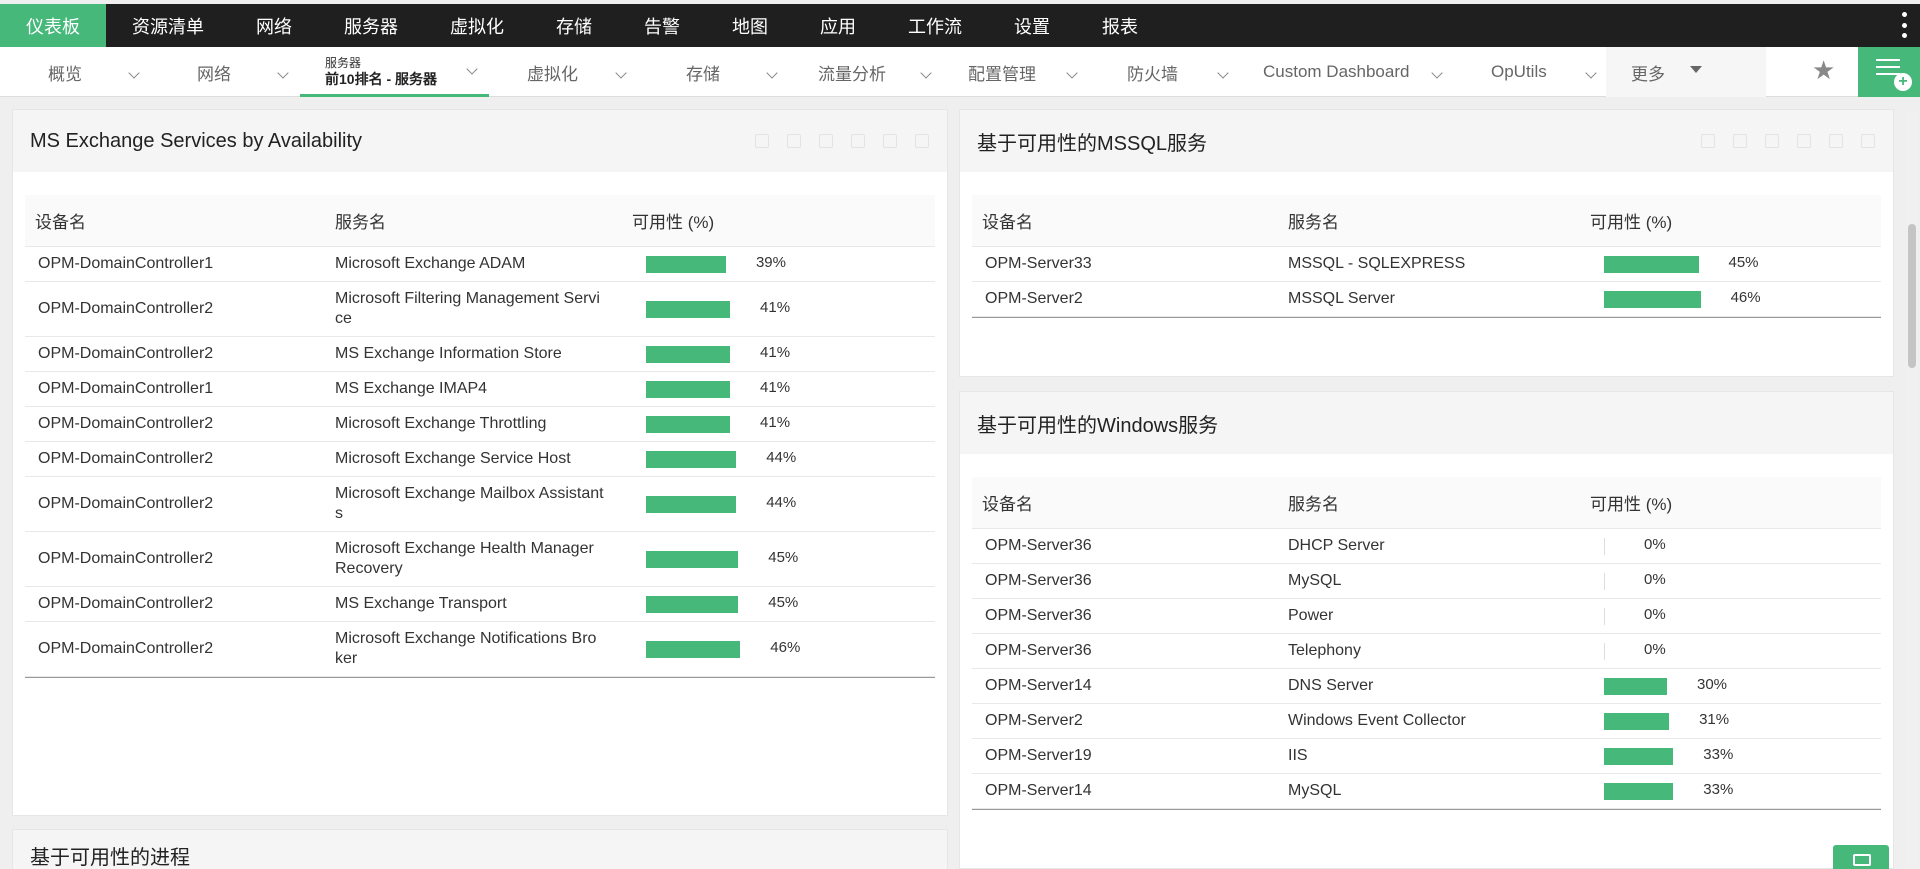  Describe the element at coordinates (168, 25) in the screenshot. I see `nav-inventory: 资源清单` at that location.